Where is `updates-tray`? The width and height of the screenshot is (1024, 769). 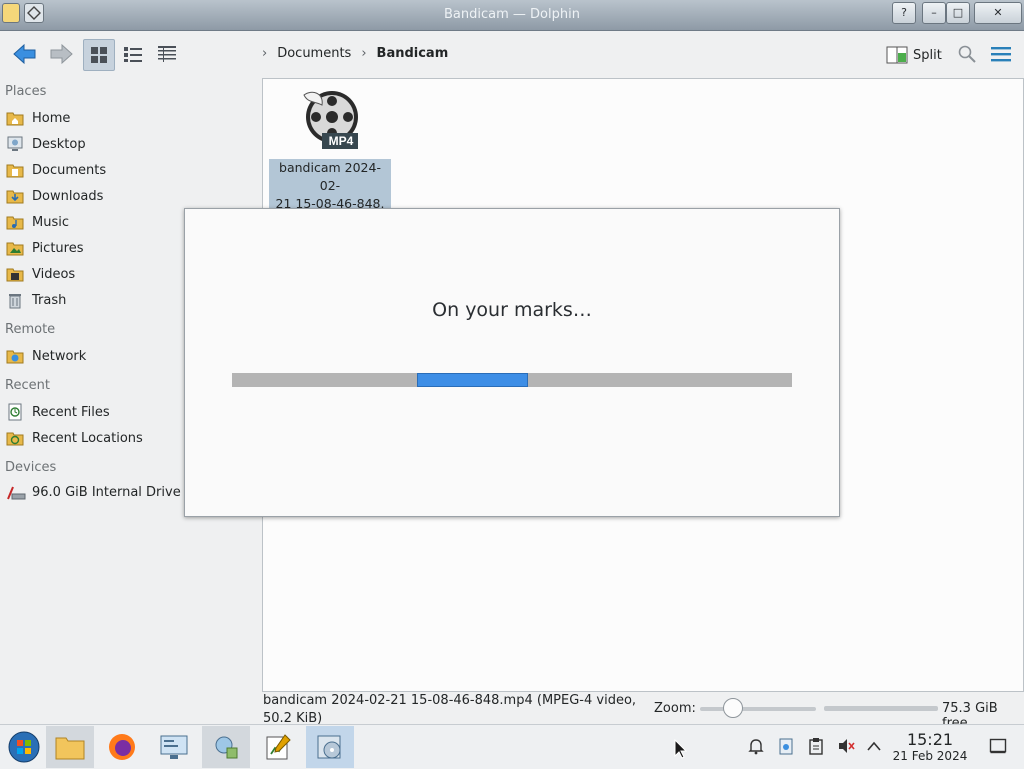 updates-tray is located at coordinates (786, 746).